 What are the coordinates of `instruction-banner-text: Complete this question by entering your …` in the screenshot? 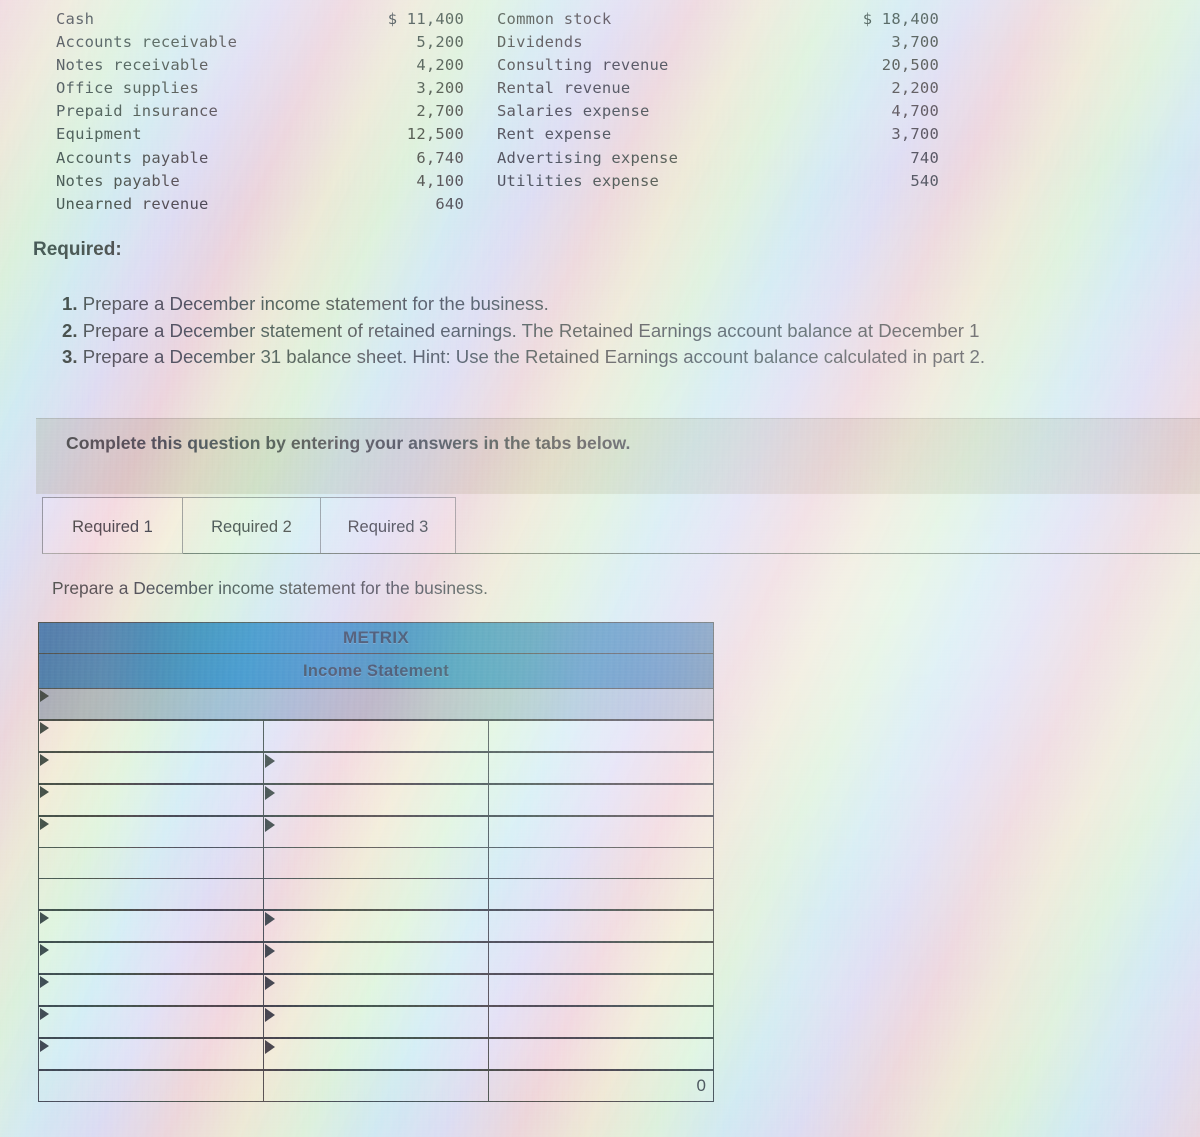 It's located at (348, 443).